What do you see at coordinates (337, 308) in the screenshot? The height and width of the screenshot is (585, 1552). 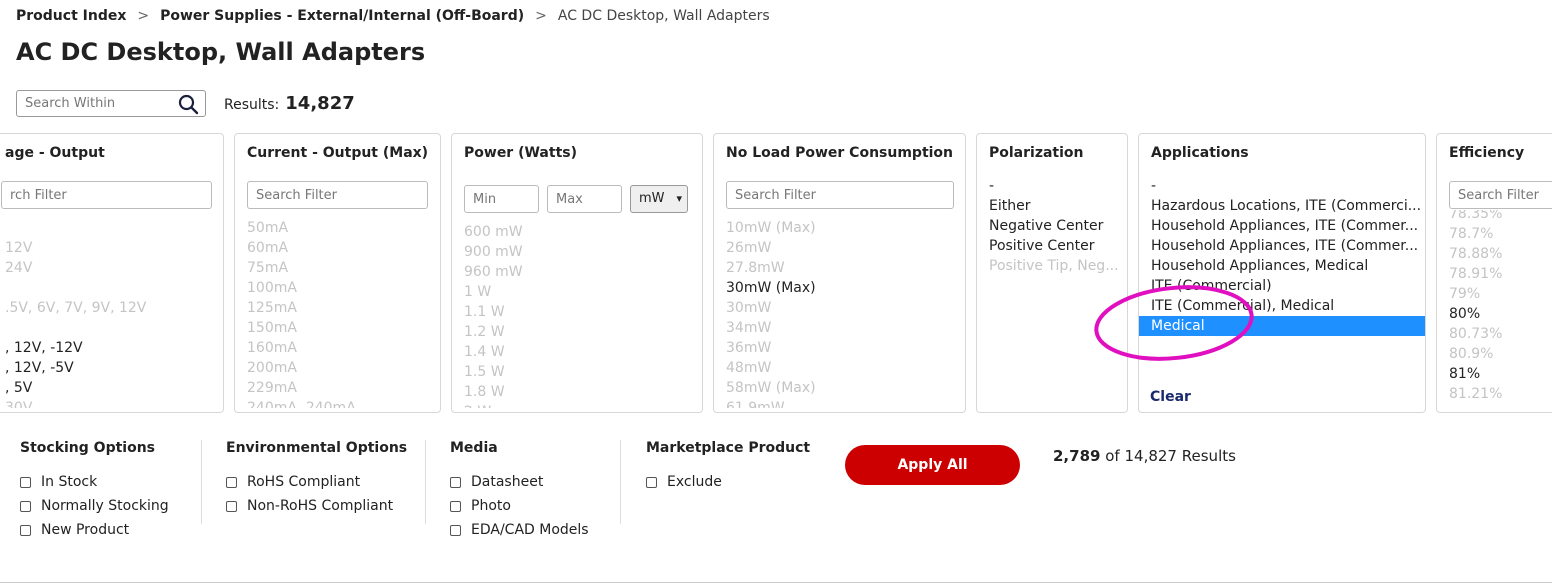 I see `filter-option: 125mA` at bounding box center [337, 308].